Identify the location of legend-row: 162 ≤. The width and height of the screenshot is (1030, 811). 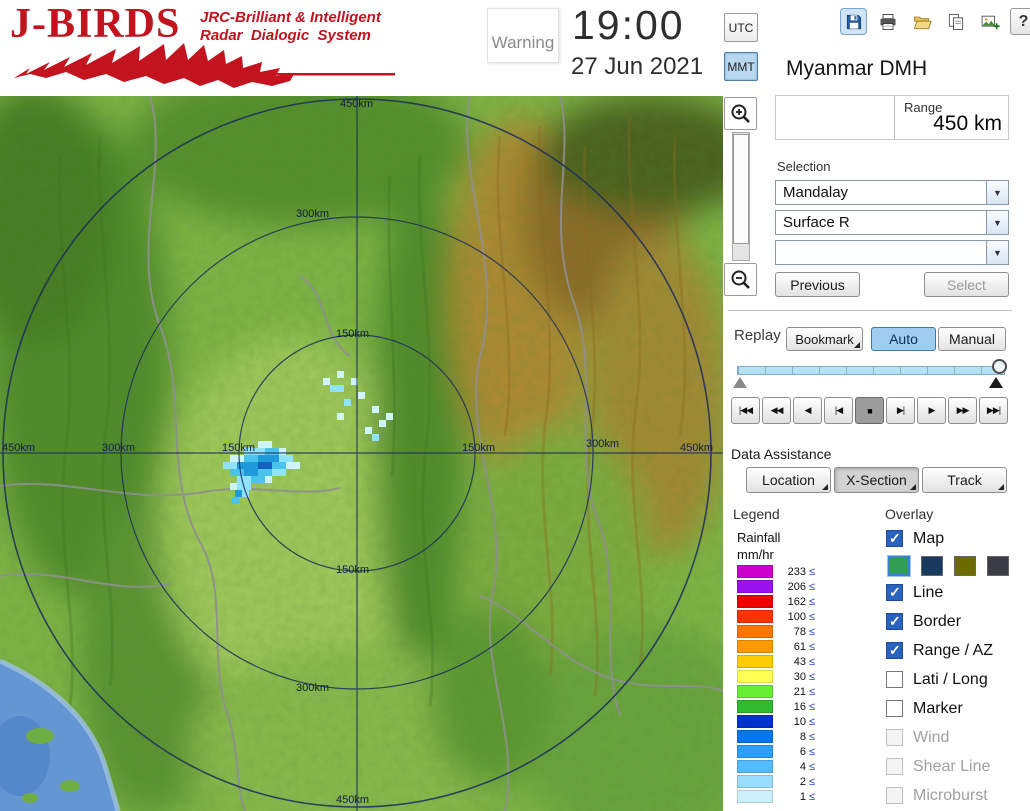
(776, 601).